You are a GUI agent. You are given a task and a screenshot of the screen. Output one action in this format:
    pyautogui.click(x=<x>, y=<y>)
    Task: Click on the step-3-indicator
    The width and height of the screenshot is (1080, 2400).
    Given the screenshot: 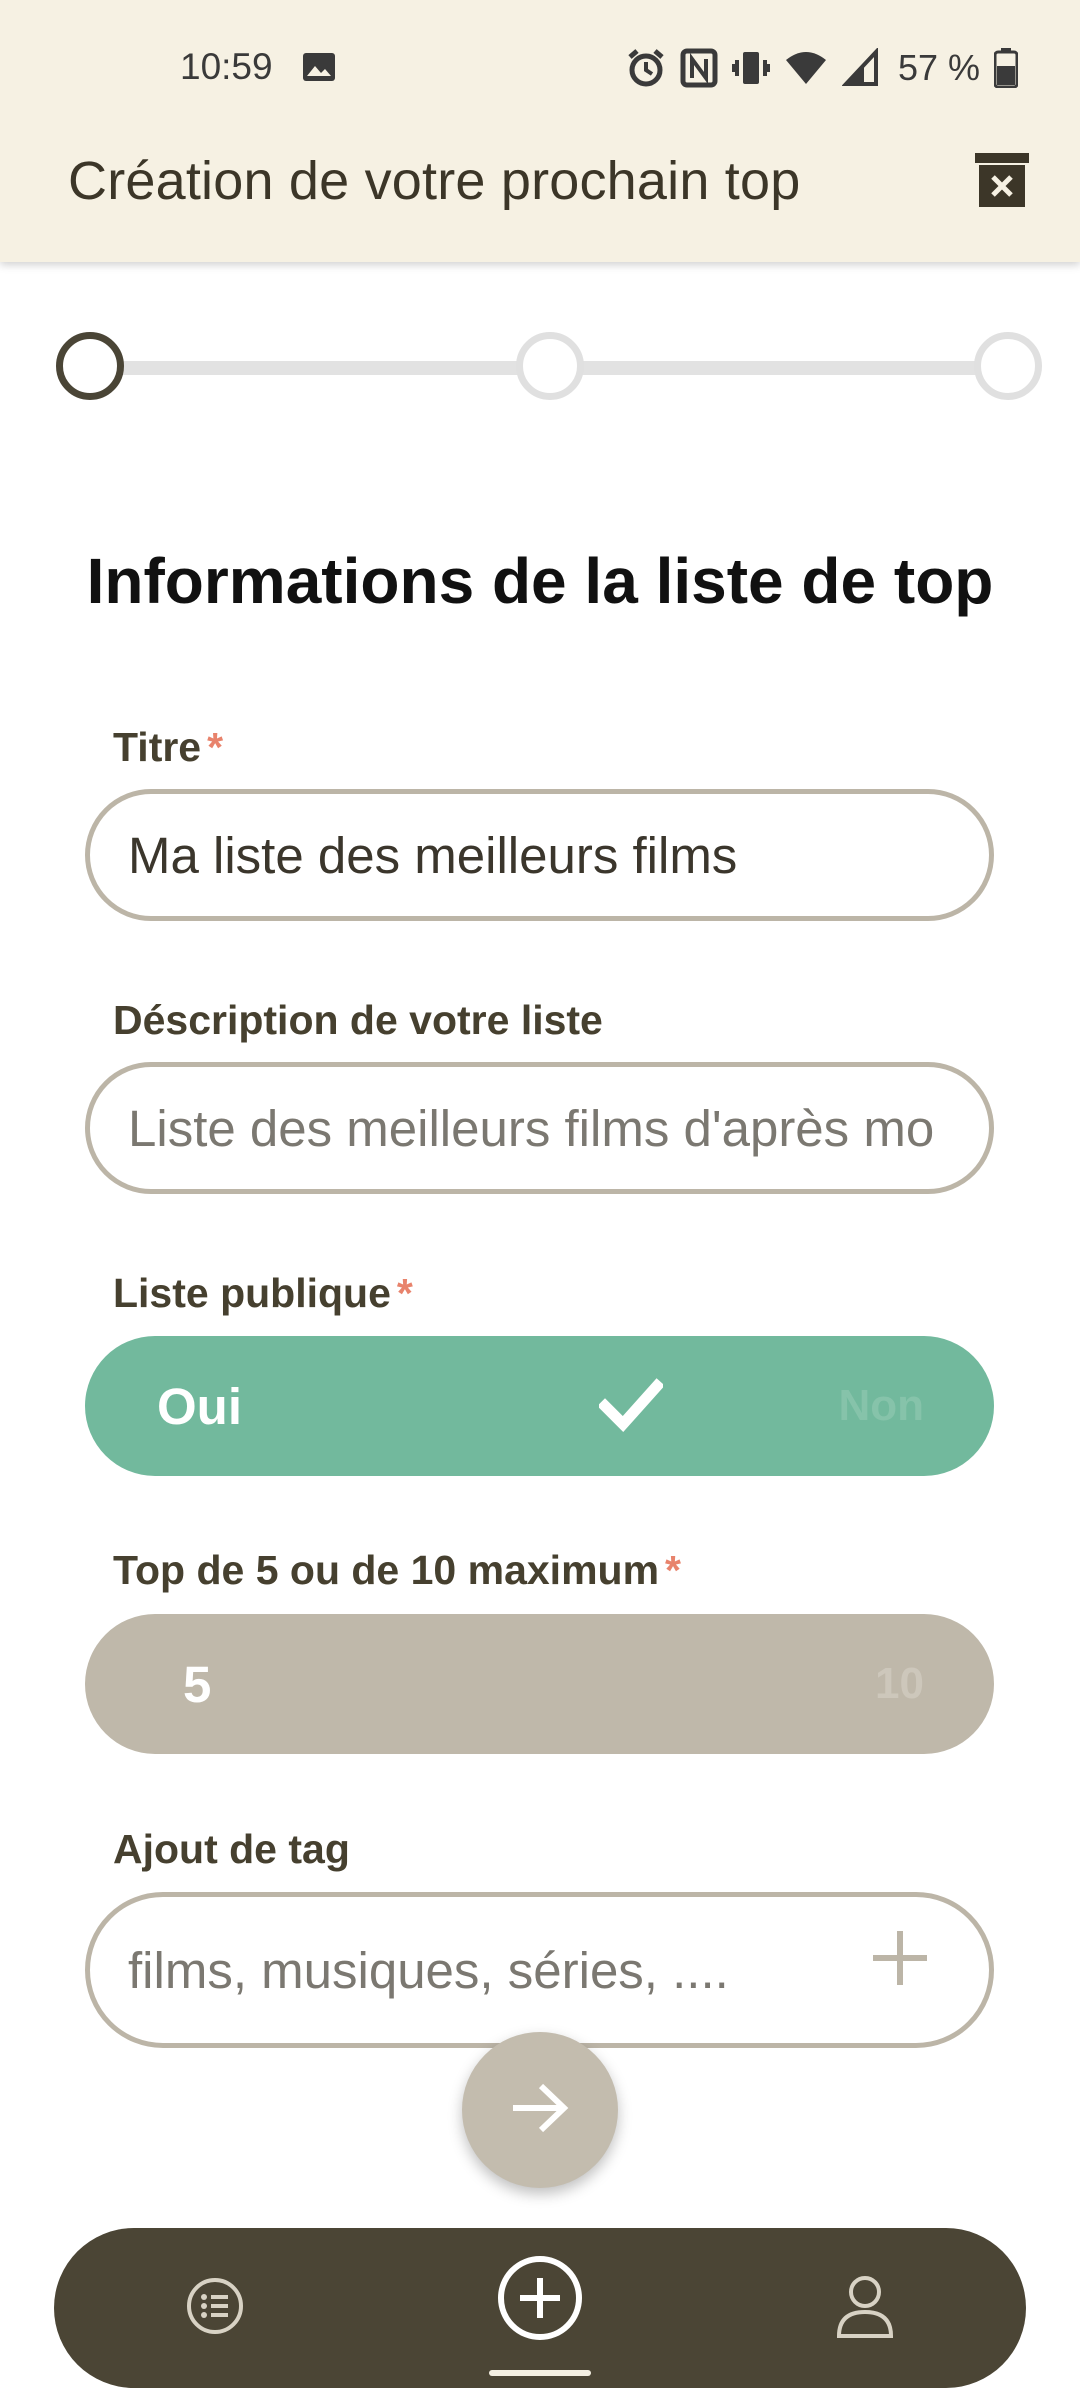 What is the action you would take?
    pyautogui.click(x=1008, y=366)
    